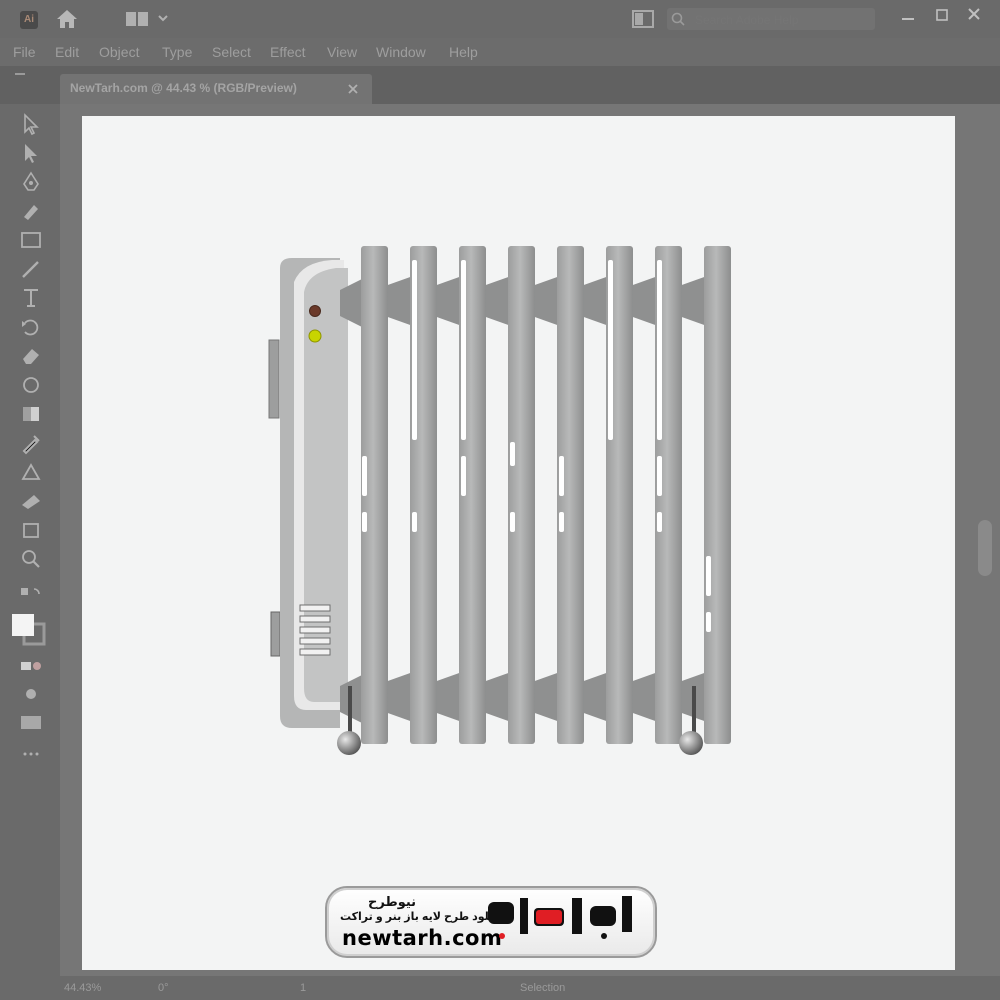 Image resolution: width=1000 pixels, height=1000 pixels. What do you see at coordinates (392, 901) in the screenshot?
I see `watermark-title: نیوطرح` at bounding box center [392, 901].